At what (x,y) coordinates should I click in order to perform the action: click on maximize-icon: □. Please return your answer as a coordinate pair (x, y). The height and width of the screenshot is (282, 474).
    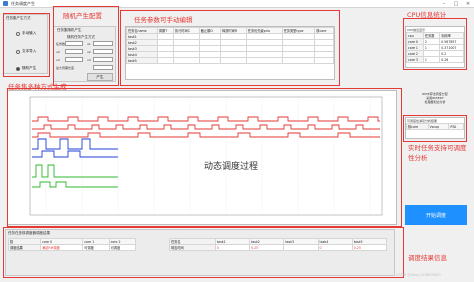
    Looking at the image, I should click on (456, 4).